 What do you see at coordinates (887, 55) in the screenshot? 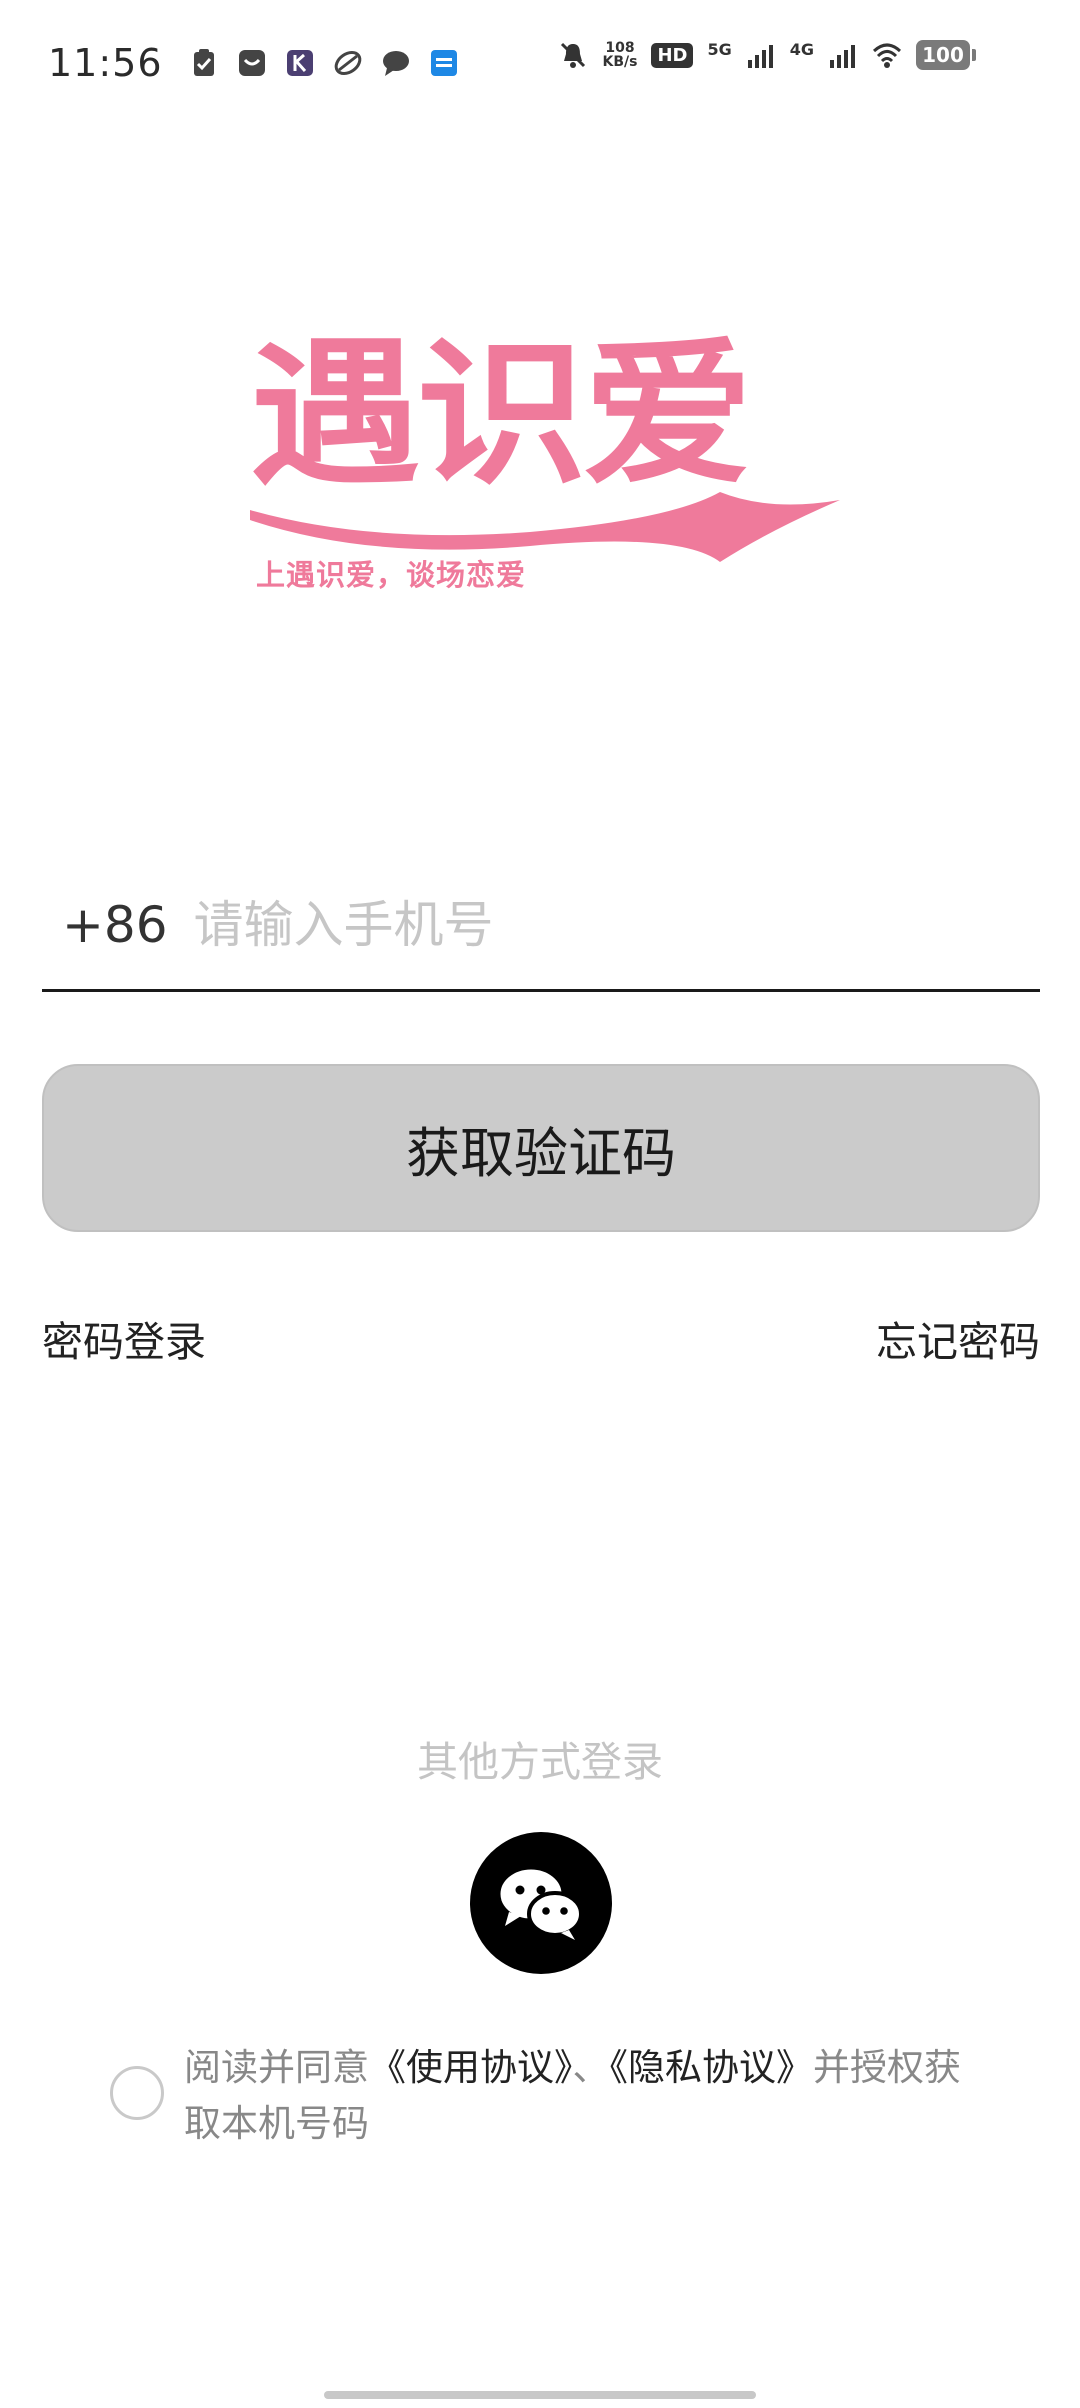
I see `wifi-icon` at bounding box center [887, 55].